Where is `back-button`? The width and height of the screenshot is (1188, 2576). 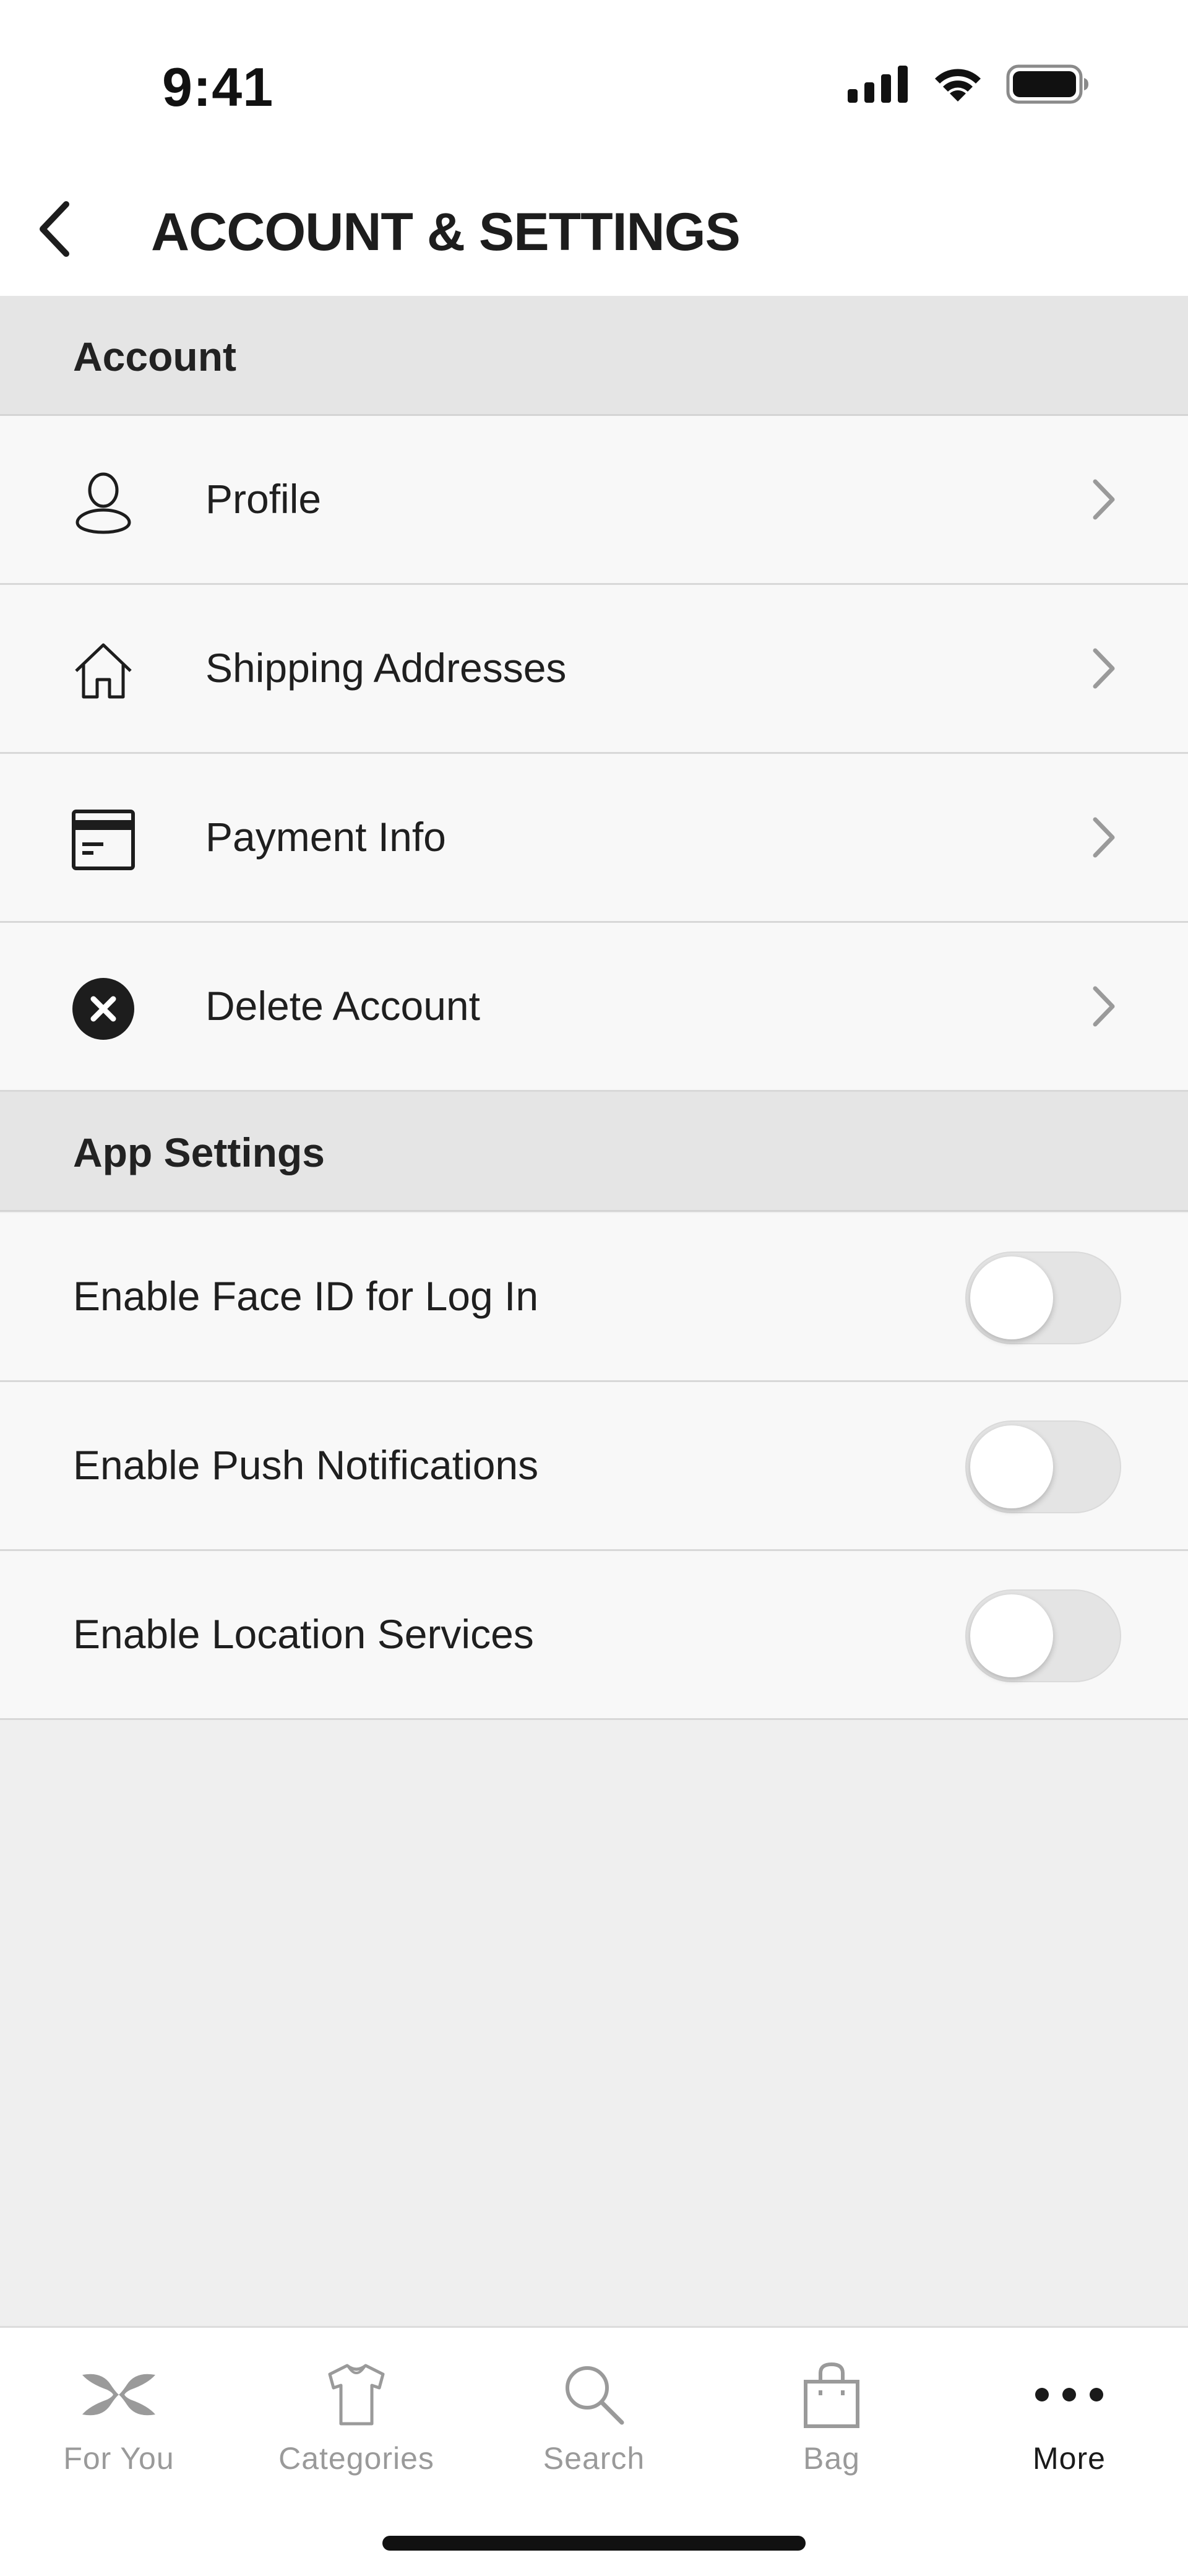
back-button is located at coordinates (56, 229).